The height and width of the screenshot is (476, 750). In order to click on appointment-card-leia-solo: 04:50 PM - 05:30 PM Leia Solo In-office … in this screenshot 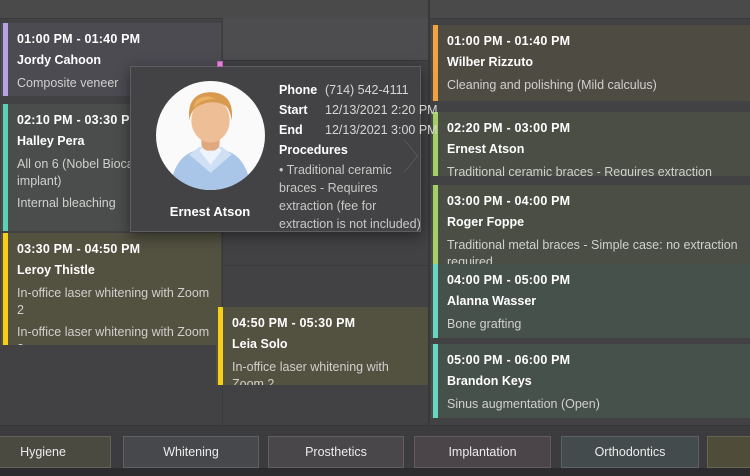, I will do `click(322, 346)`.